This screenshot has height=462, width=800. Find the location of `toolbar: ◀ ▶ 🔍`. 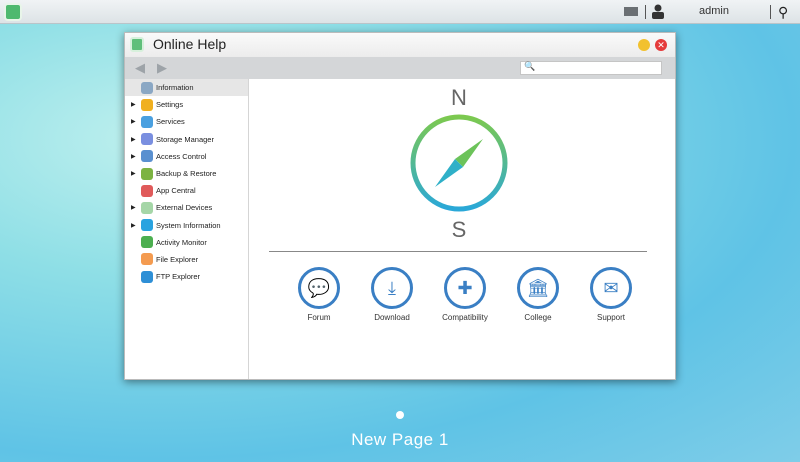

toolbar: ◀ ▶ 🔍 is located at coordinates (400, 68).